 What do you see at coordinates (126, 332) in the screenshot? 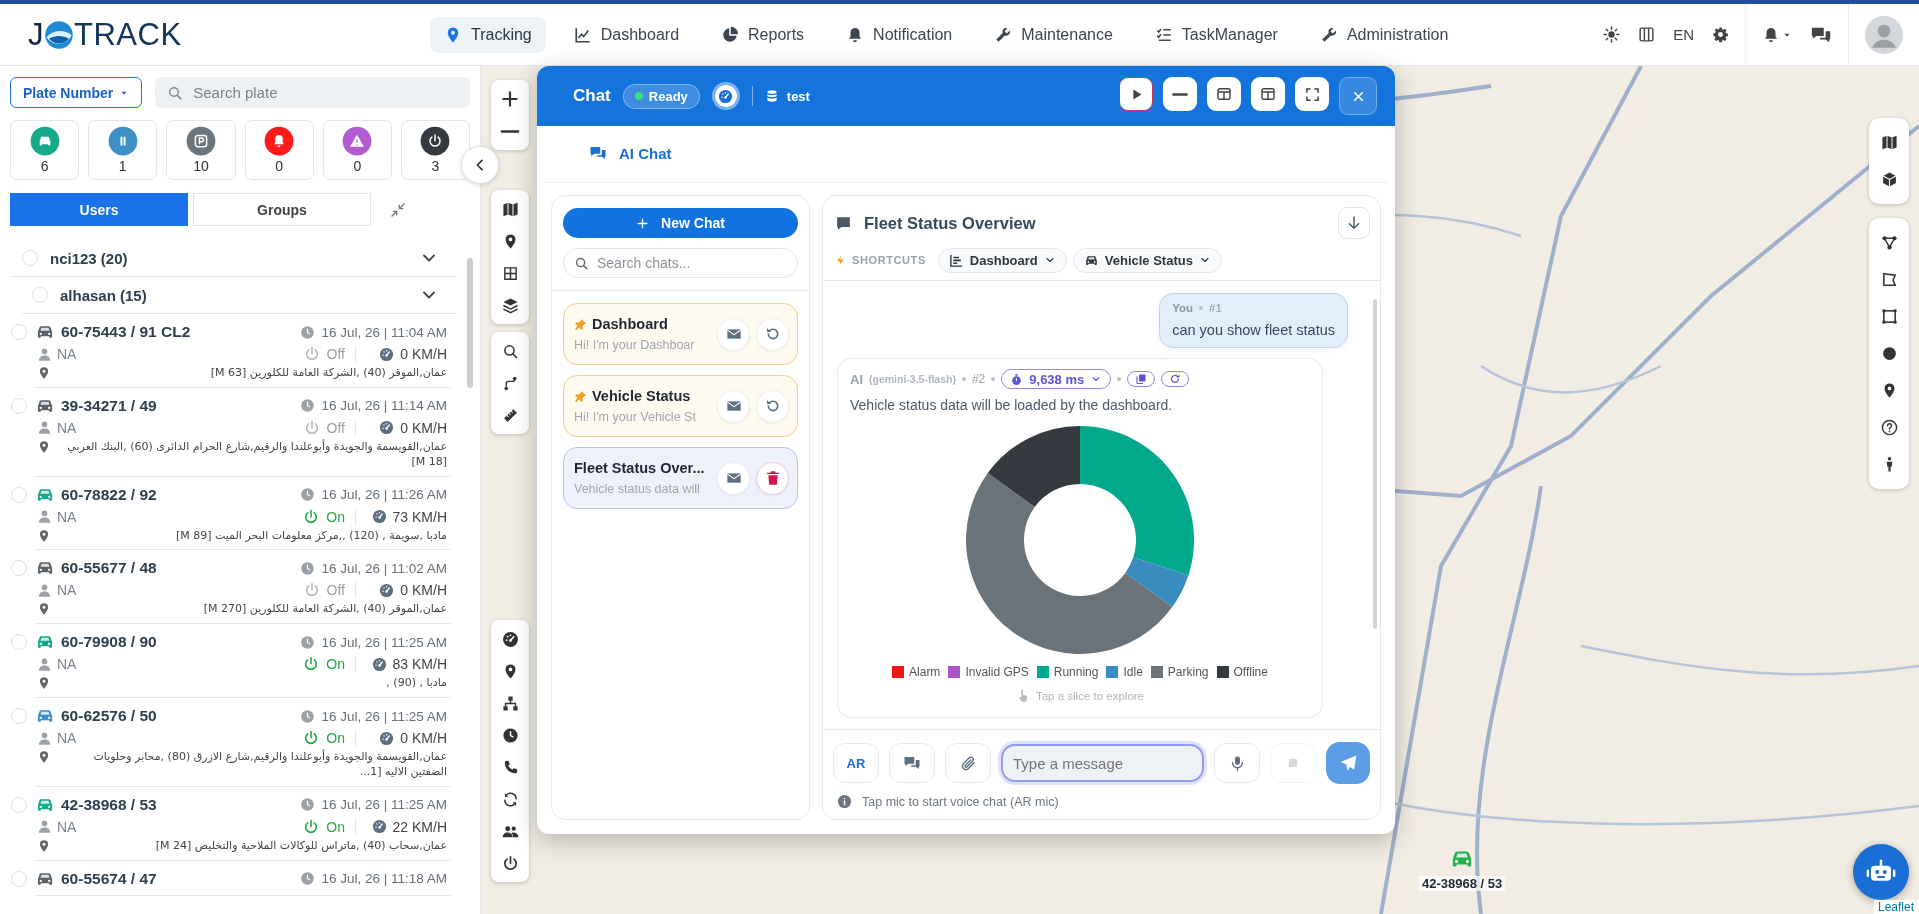
I see `vehicle-plate: 60-75443 / 91 CL2` at bounding box center [126, 332].